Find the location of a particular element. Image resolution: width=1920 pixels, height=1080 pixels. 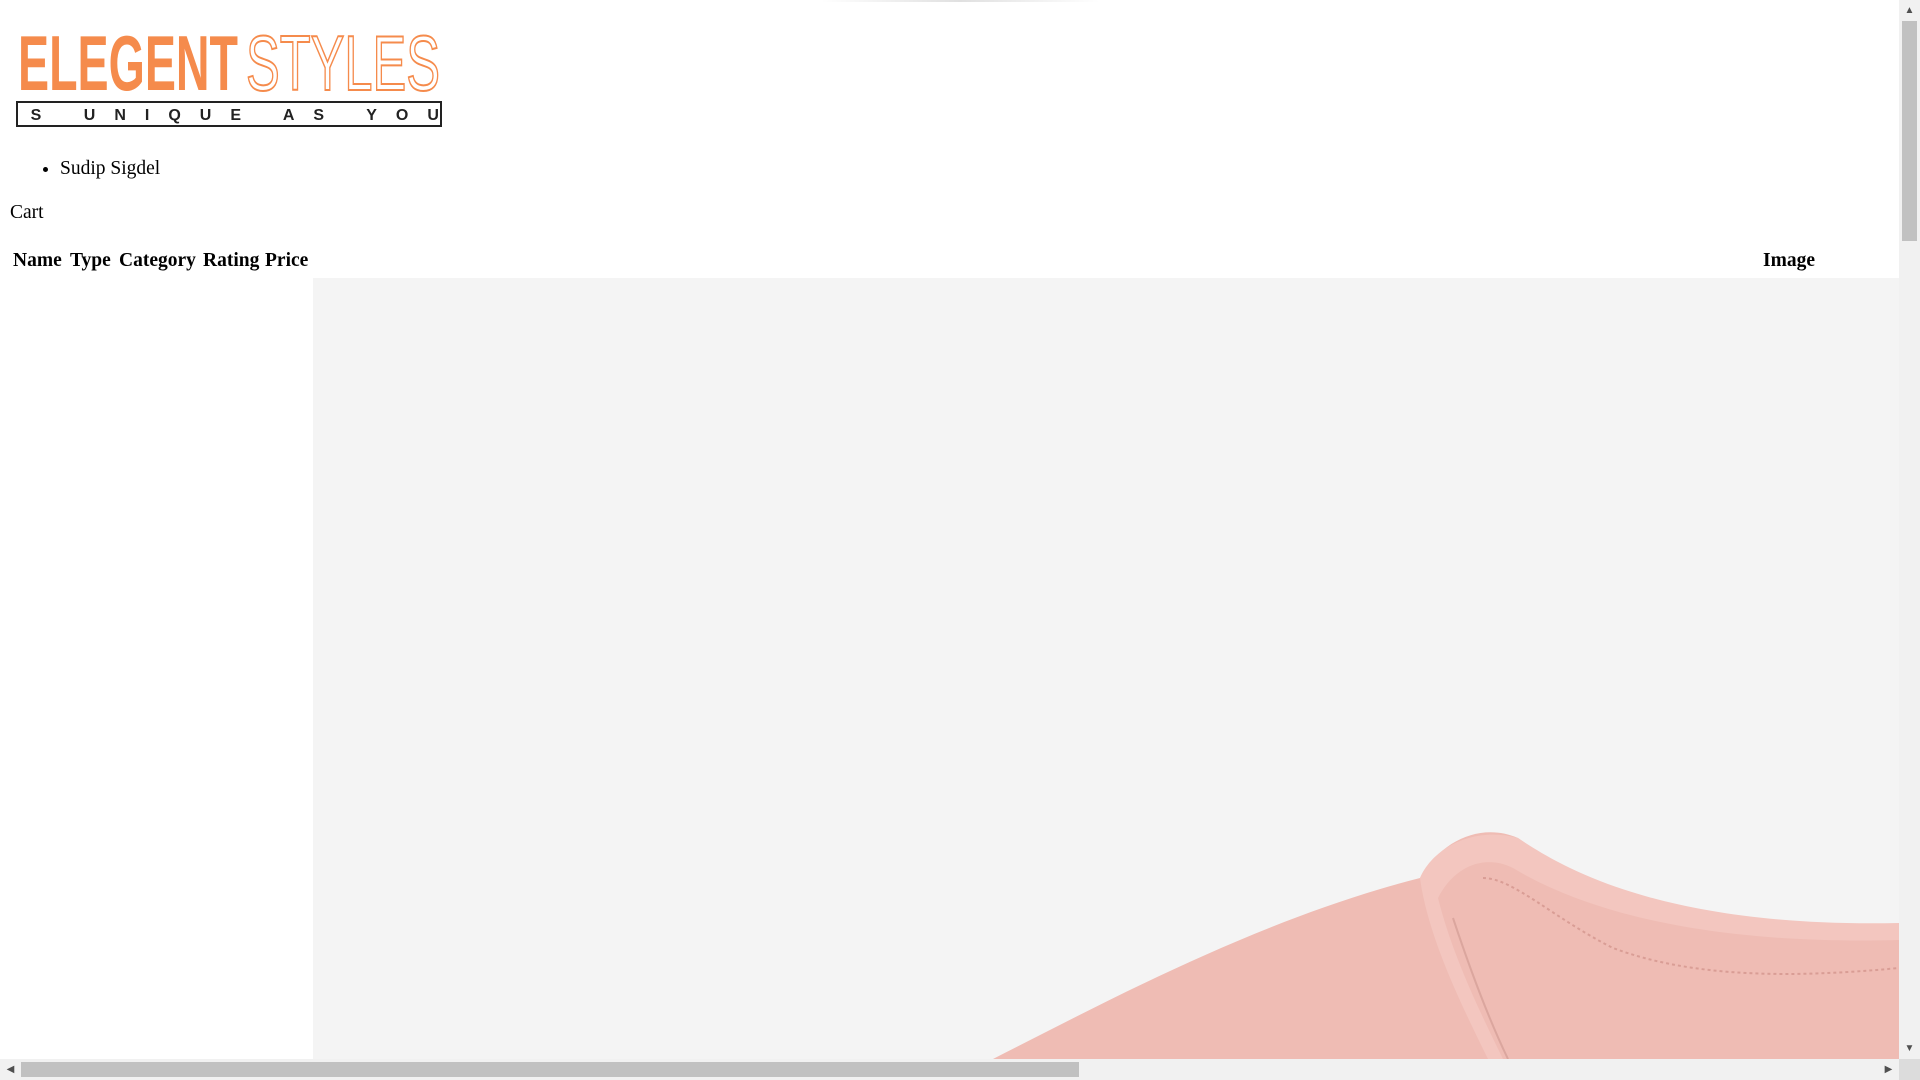

header-price: Price is located at coordinates (287, 260).